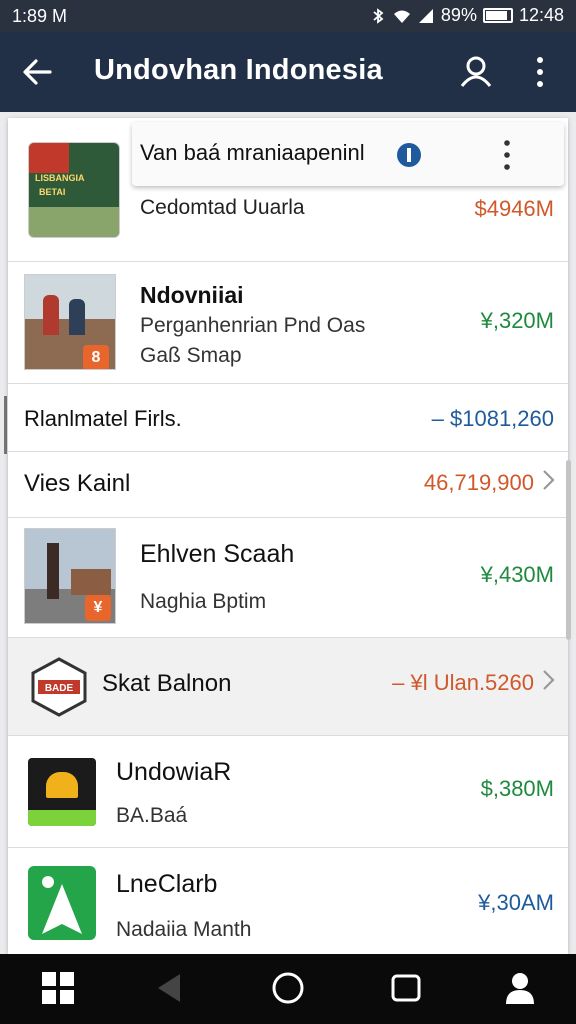 The image size is (576, 1024). I want to click on scrollbar, so click(568, 550).